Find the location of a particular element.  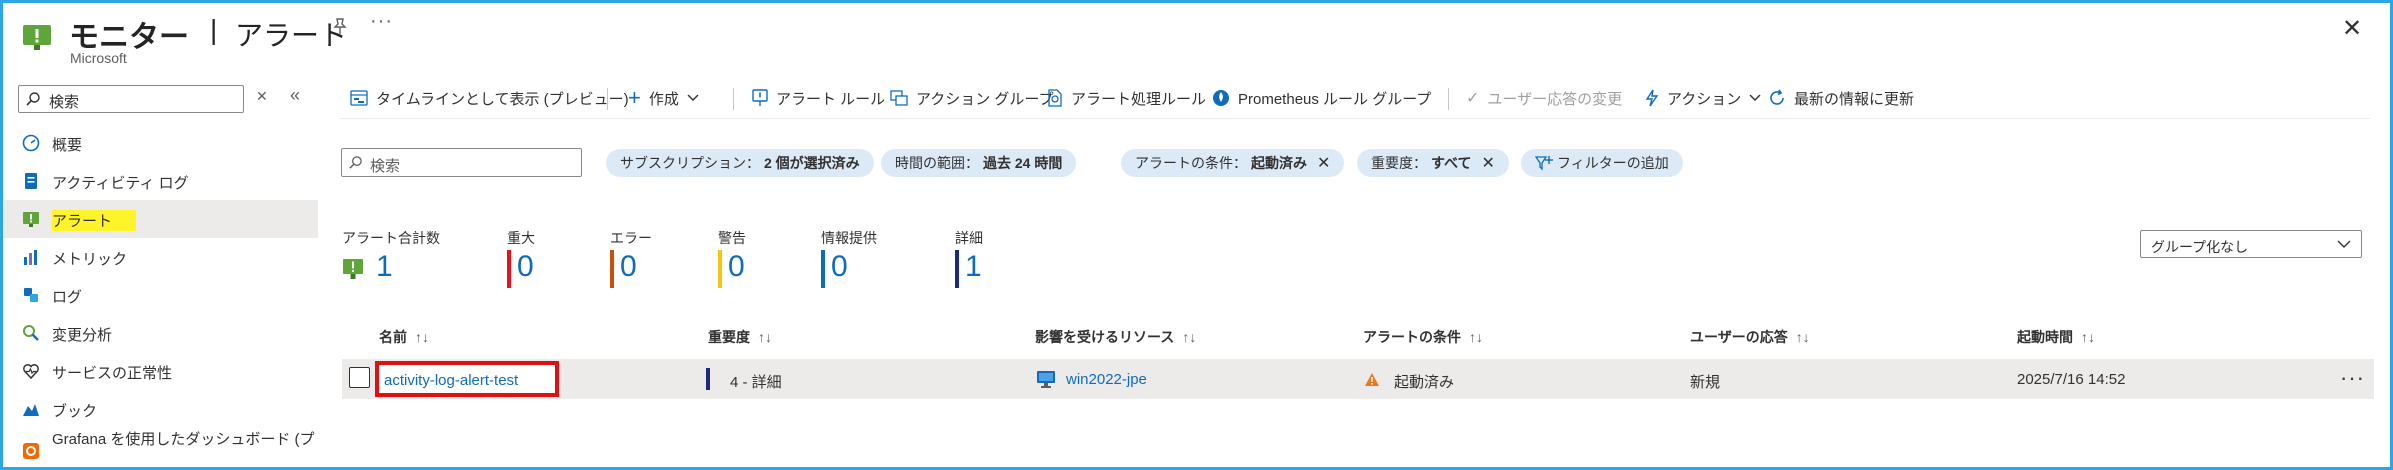

refresh-button: 最新の情報に更新 is located at coordinates (1841, 98).